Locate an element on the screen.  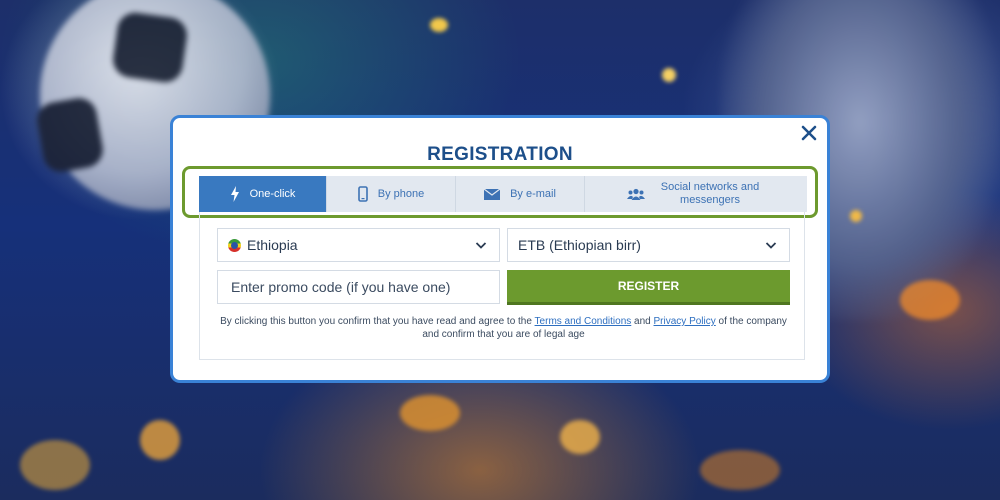
tab-by-email: By e-mail is located at coordinates (520, 194).